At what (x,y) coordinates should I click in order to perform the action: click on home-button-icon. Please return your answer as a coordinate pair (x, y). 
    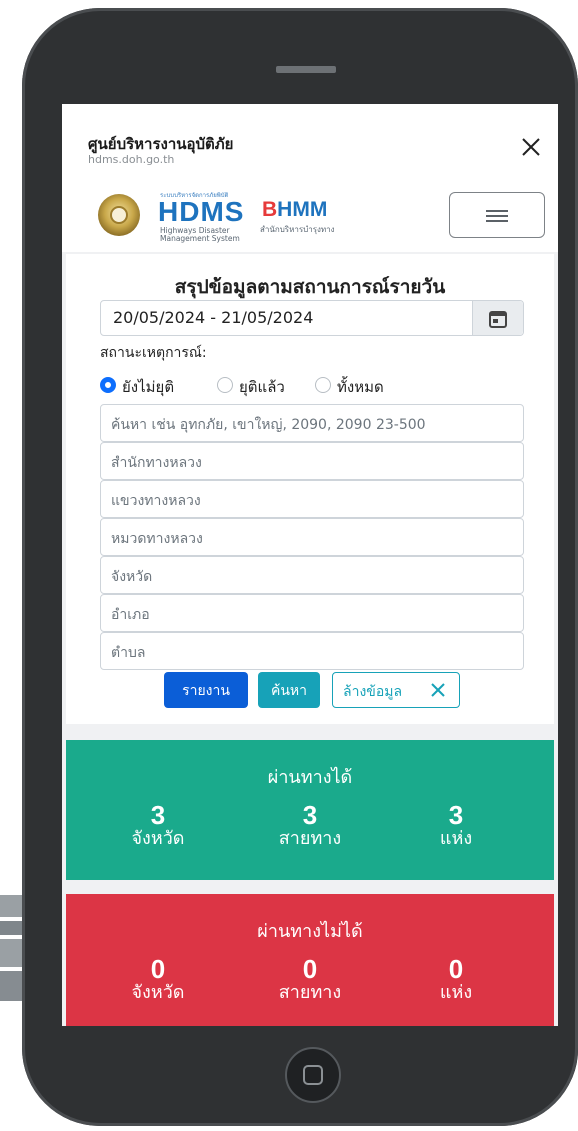
    Looking at the image, I should click on (313, 1075).